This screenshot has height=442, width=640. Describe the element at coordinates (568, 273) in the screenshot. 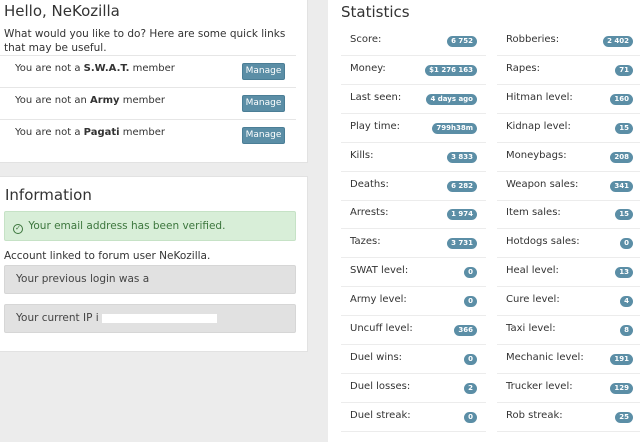

I see `stat-row: Heal level: 13` at that location.